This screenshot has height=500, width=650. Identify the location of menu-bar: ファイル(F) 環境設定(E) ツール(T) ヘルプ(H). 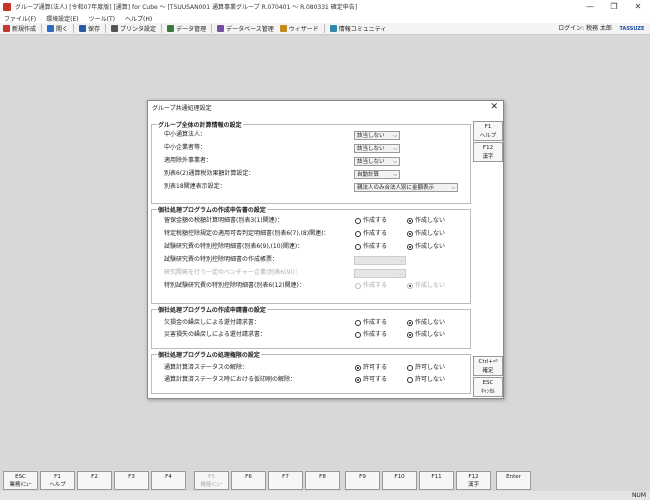
(325, 18).